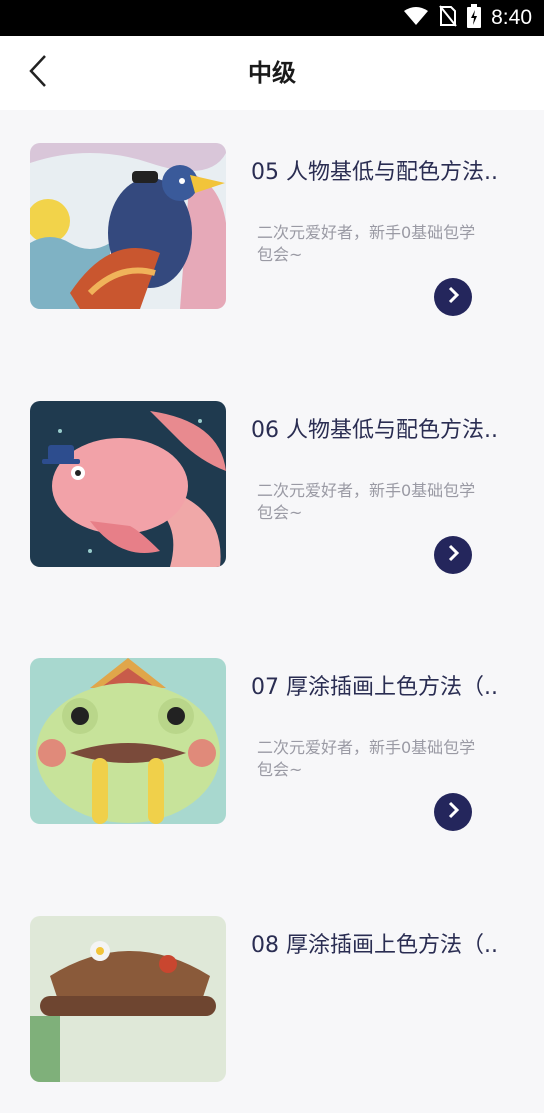 This screenshot has width=544, height=1113. I want to click on status-time: 8:40, so click(511, 17).